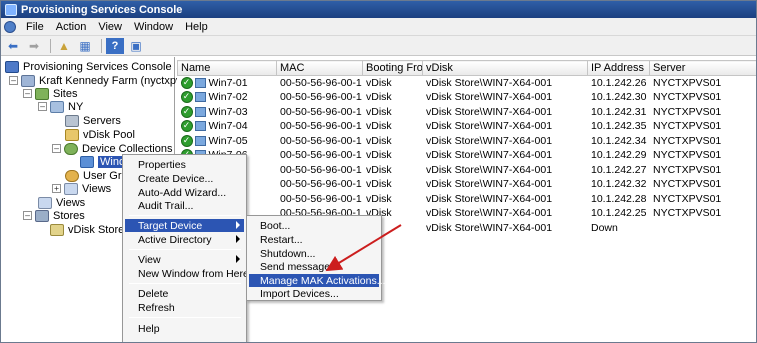 Image resolution: width=757 pixels, height=343 pixels. I want to click on column-header-server: Server, so click(702, 68).